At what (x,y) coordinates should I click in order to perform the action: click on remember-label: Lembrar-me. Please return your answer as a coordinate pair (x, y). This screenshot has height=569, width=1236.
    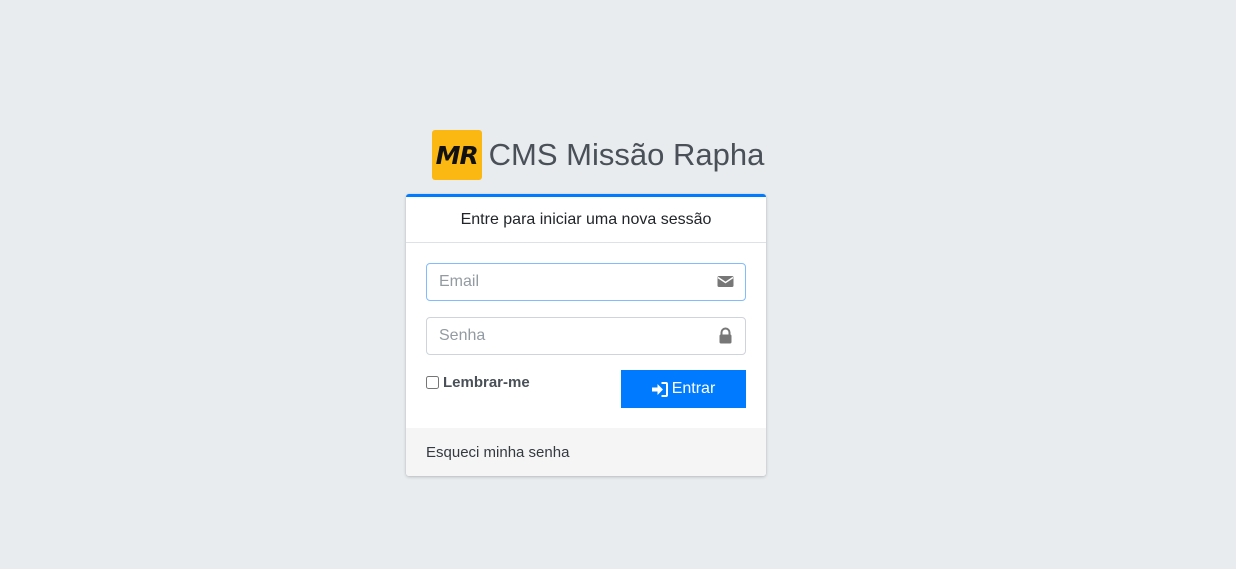
    Looking at the image, I should click on (486, 382).